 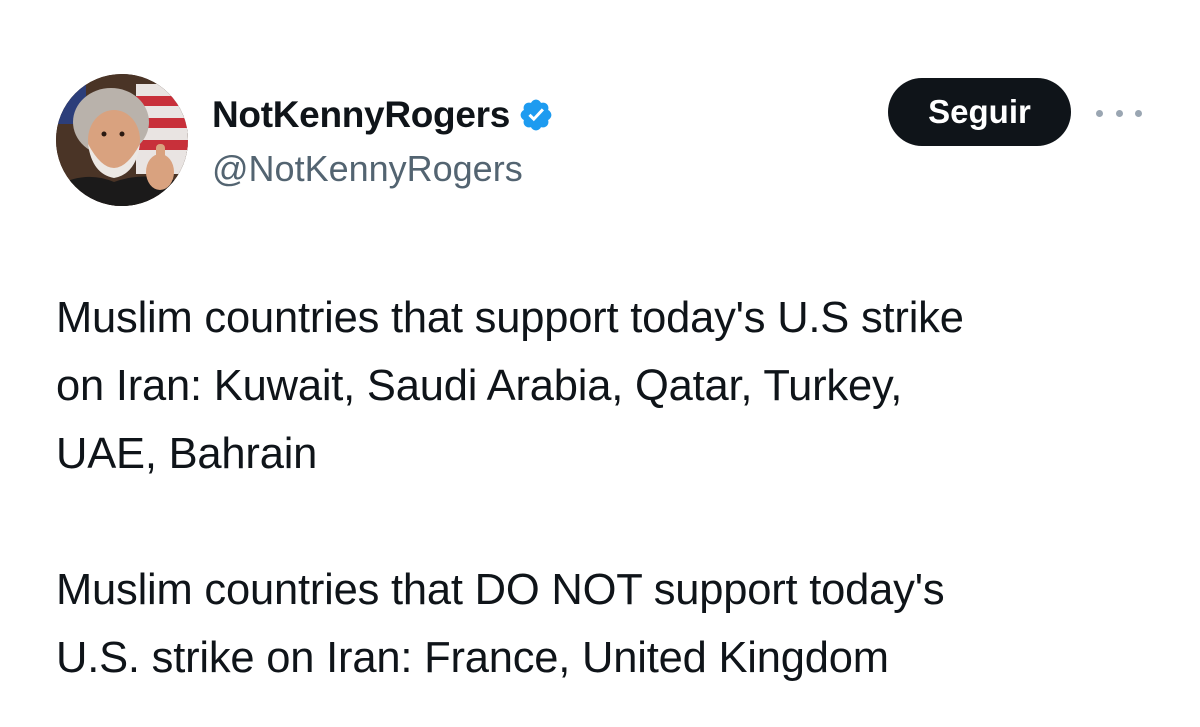 I want to click on more-options-icon, so click(x=1119, y=113).